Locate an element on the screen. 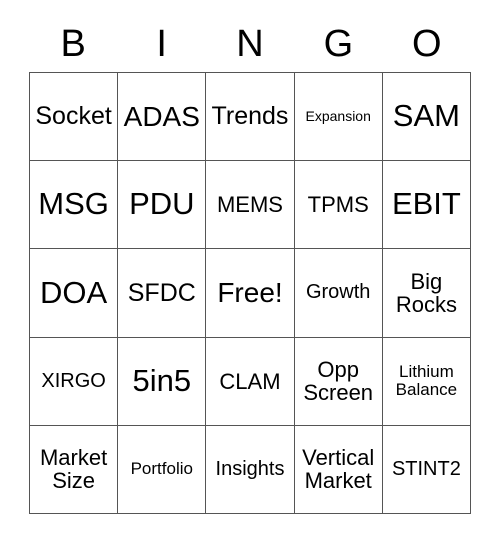 This screenshot has height=544, width=500. bingo-cell-o2: EBIT is located at coordinates (426, 205).